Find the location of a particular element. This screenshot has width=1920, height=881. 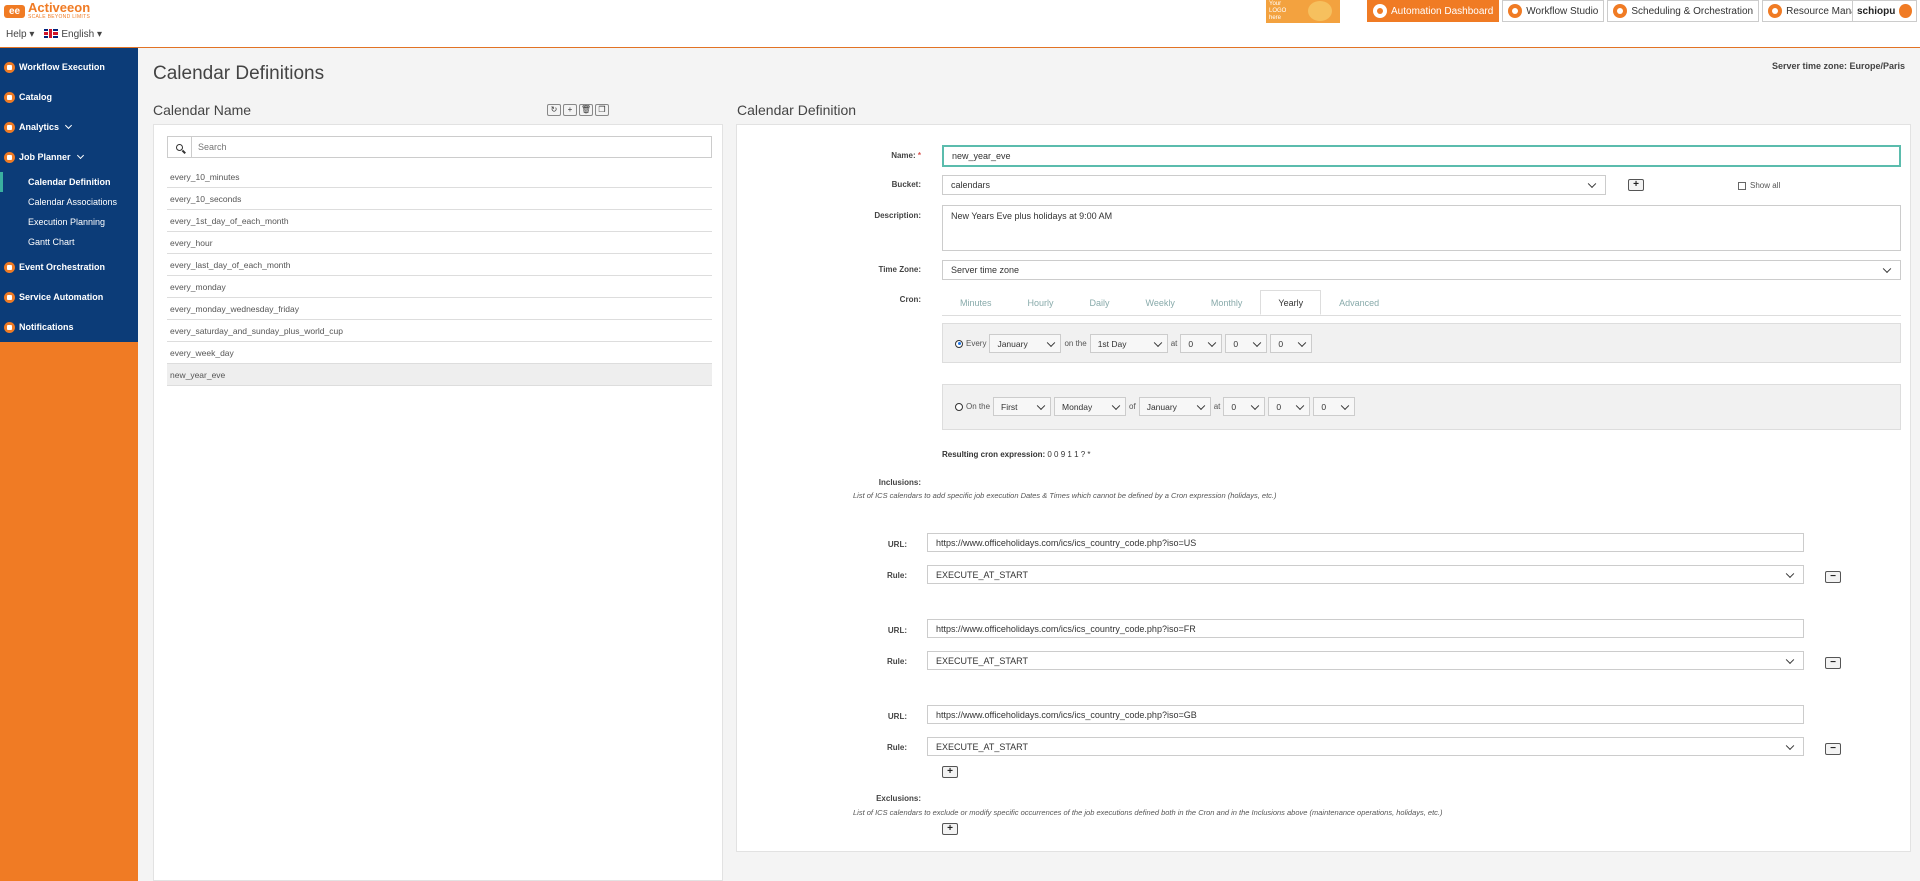

every-radio is located at coordinates (959, 343).